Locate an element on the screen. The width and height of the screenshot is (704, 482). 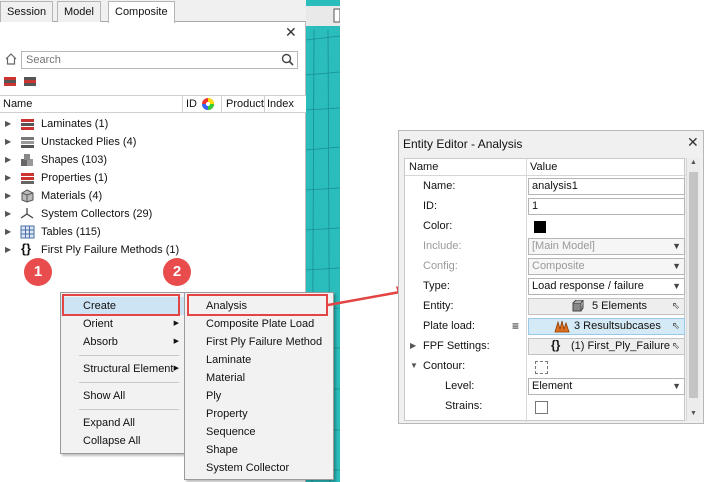
field-label: Entity: is located at coordinates (438, 306).